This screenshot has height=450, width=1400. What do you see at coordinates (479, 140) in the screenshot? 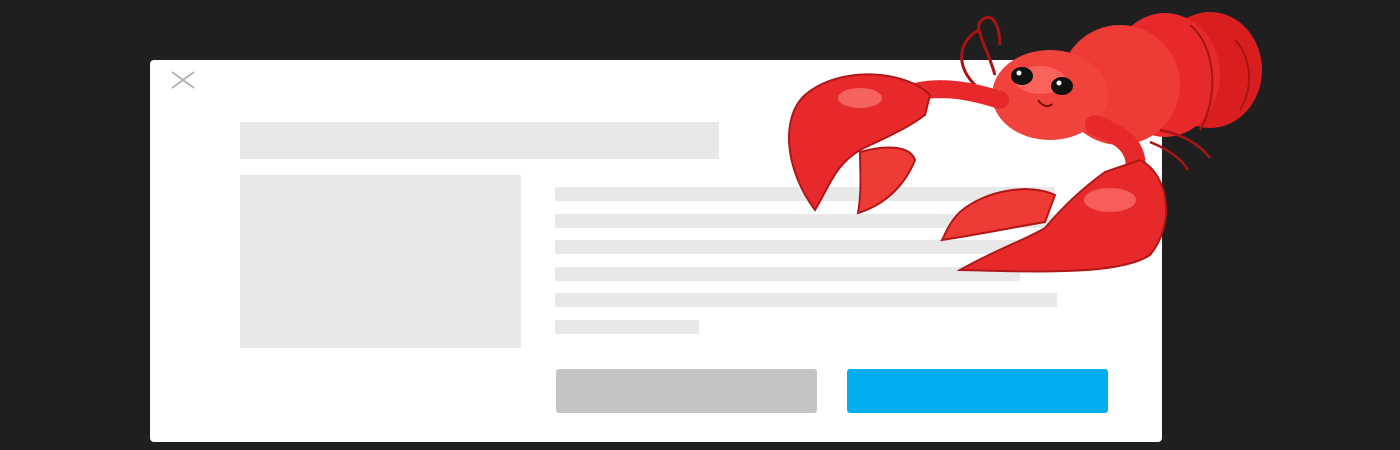
I see `title-placeholder` at bounding box center [479, 140].